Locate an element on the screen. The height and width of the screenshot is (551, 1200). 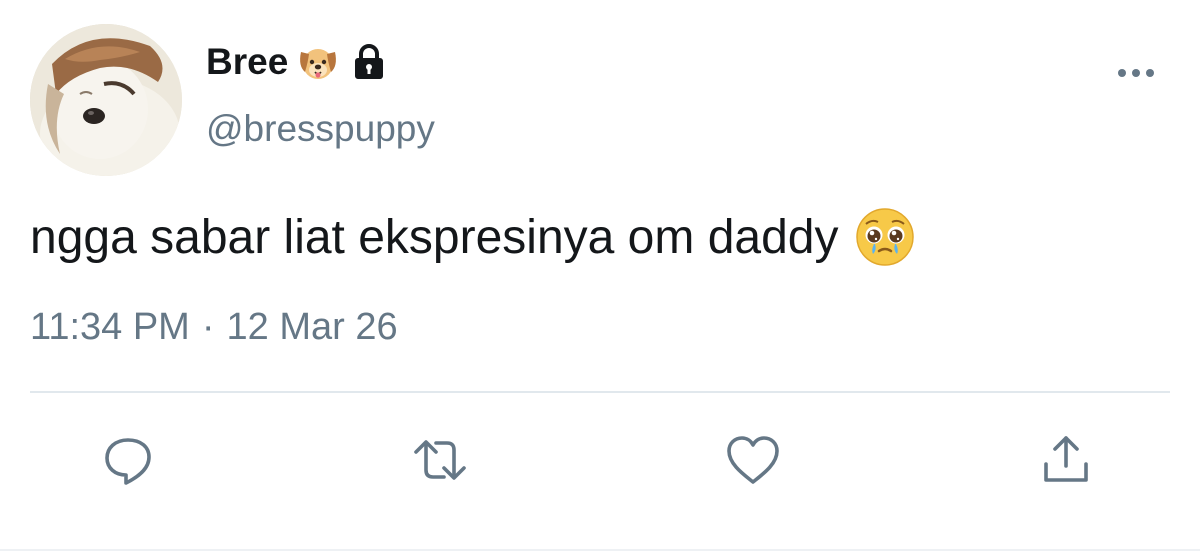
retweet-button is located at coordinates (440, 460).